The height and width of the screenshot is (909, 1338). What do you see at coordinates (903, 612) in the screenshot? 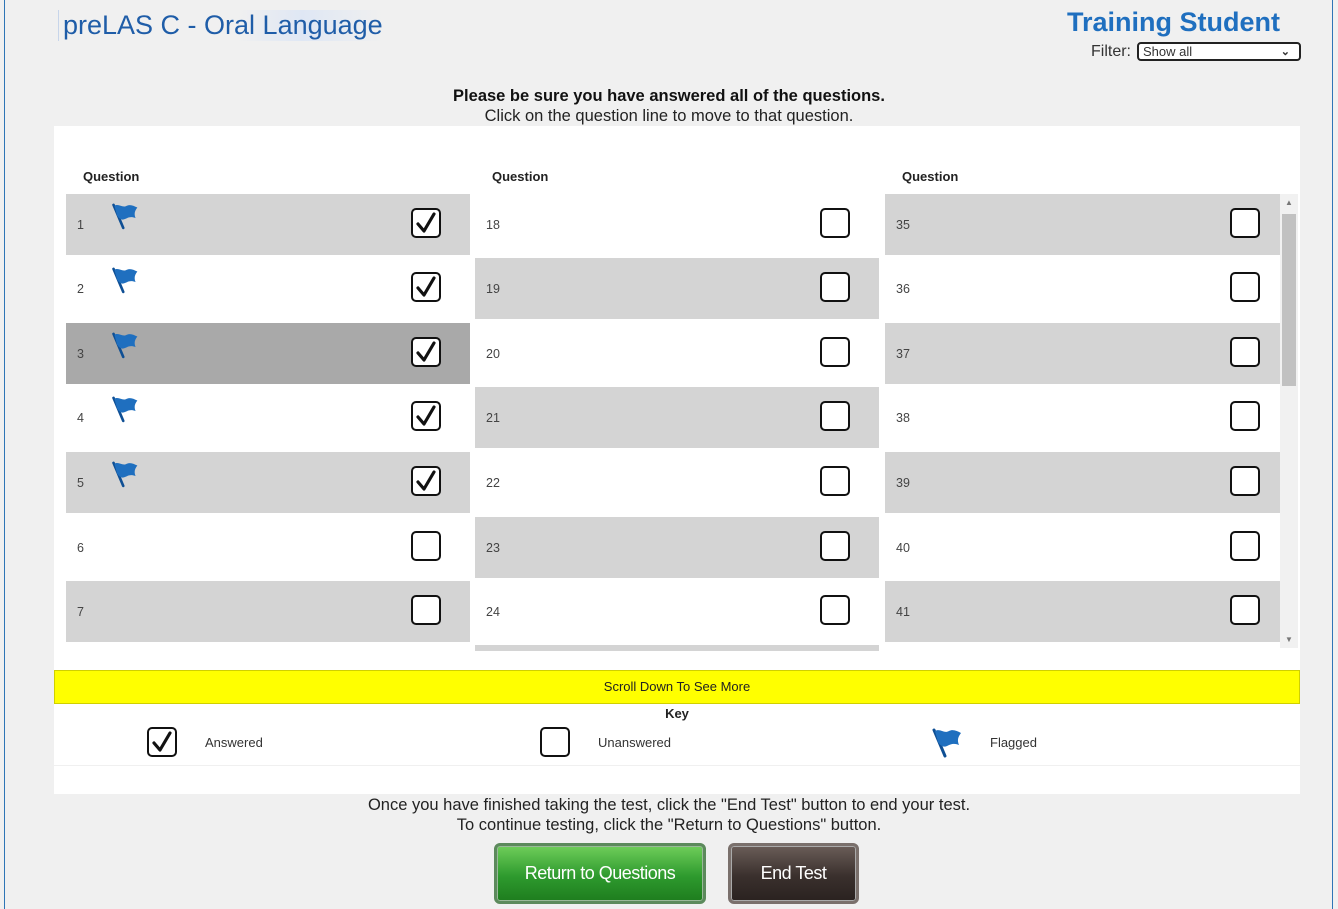
I see `question-number: 41` at bounding box center [903, 612].